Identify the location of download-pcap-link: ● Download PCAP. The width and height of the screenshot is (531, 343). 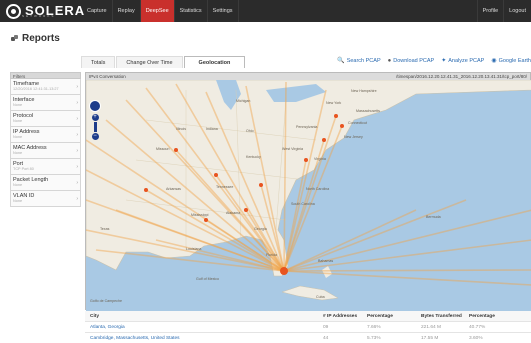
(411, 60).